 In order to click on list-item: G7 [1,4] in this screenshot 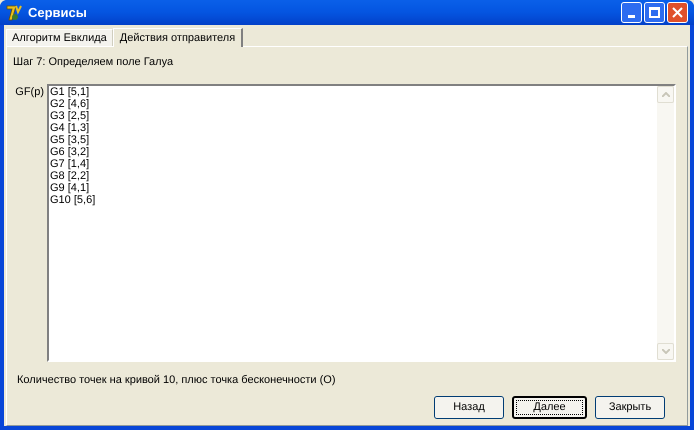, I will do `click(353, 164)`.